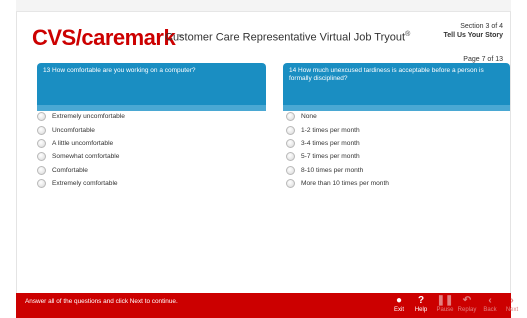 Image resolution: width=527 pixels, height=318 pixels. I want to click on exit-icon: ●, so click(399, 300).